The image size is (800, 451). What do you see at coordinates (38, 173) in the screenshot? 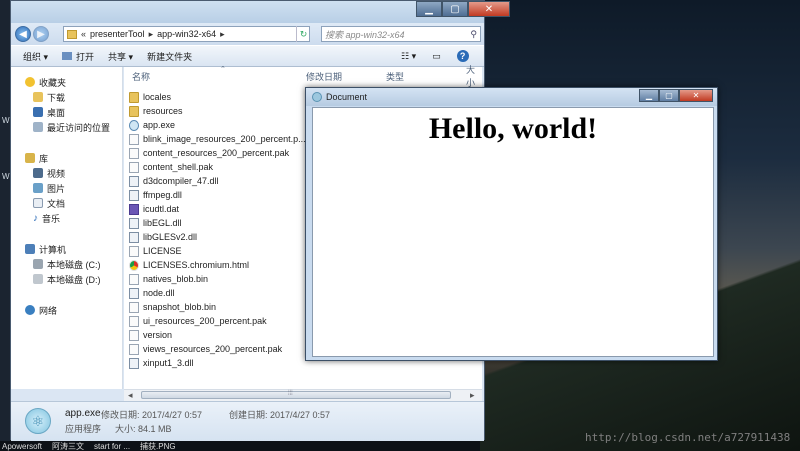
I see `video-icon` at bounding box center [38, 173].